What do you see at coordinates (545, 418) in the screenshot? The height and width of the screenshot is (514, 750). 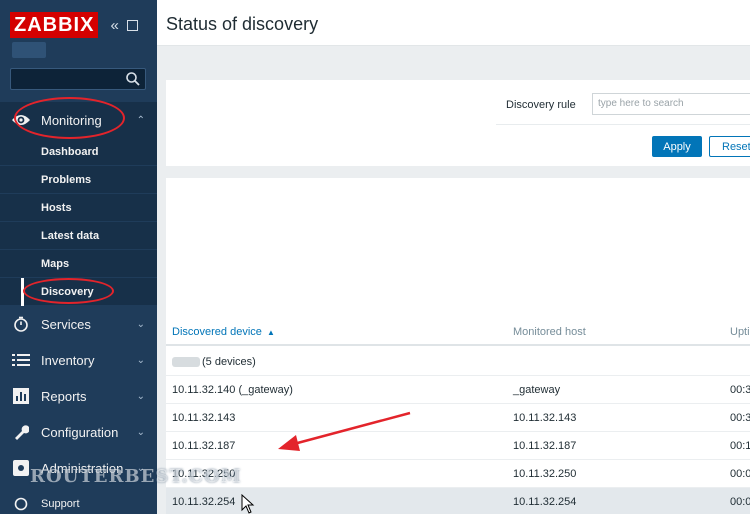 I see `host-cell: 10.11.32.143` at bounding box center [545, 418].